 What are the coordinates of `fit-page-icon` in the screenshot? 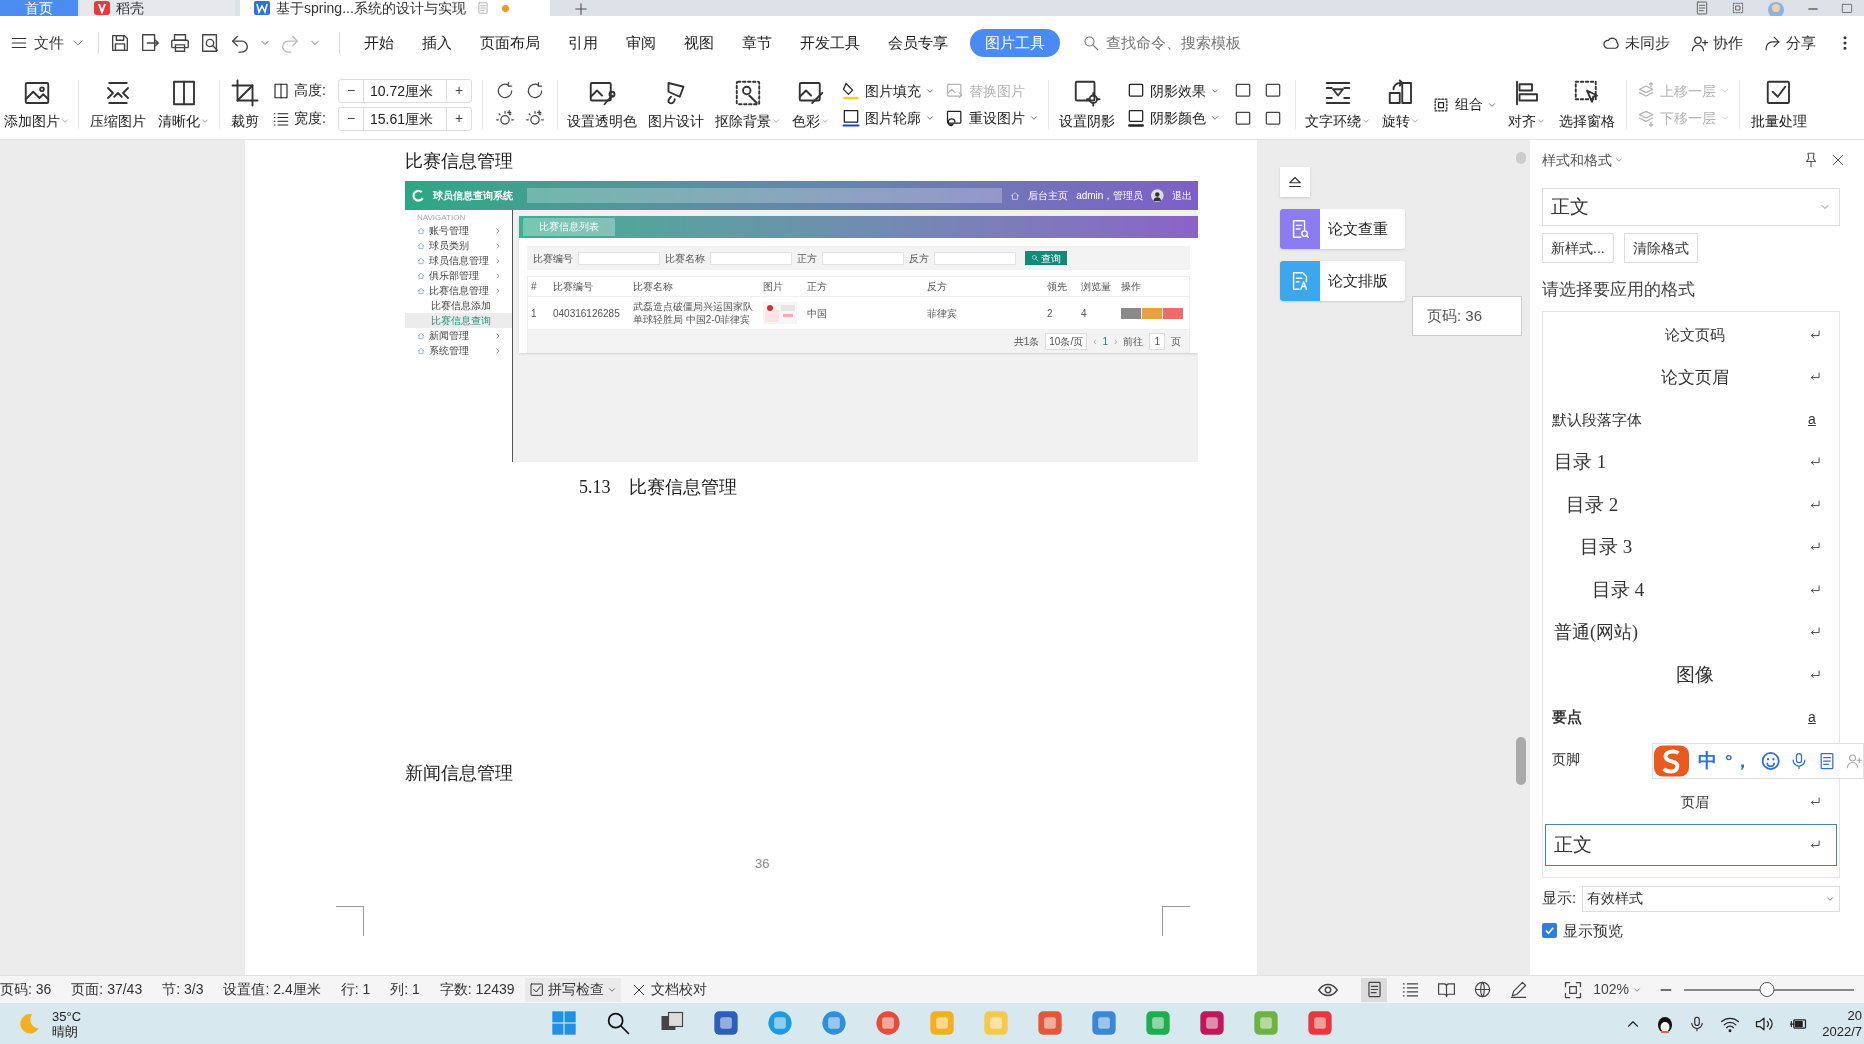 It's located at (1573, 989).